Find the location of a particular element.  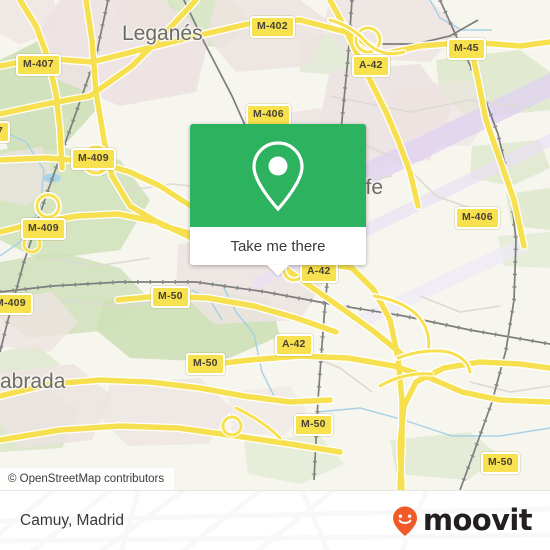

bottom-bar: Camuy, Madrid moovit is located at coordinates (275, 520).